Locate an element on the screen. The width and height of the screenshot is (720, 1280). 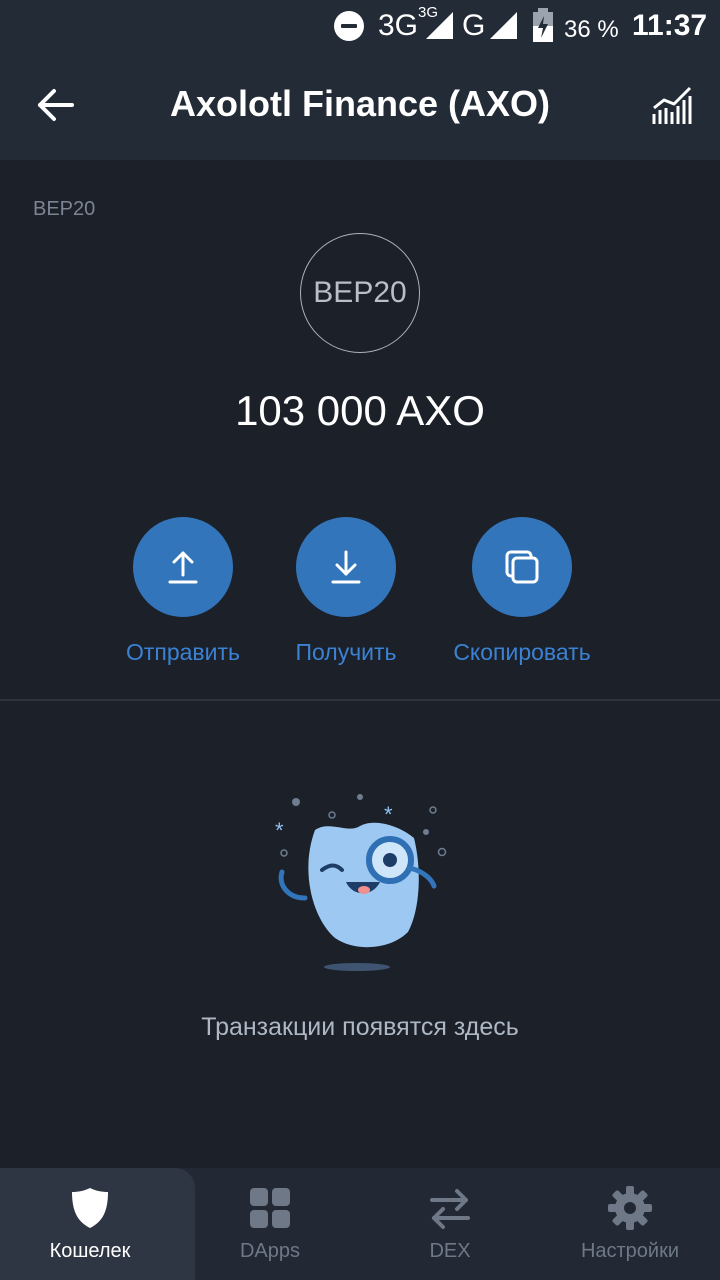
page-title: Axolotl Finance (AXO) is located at coordinates (360, 103).